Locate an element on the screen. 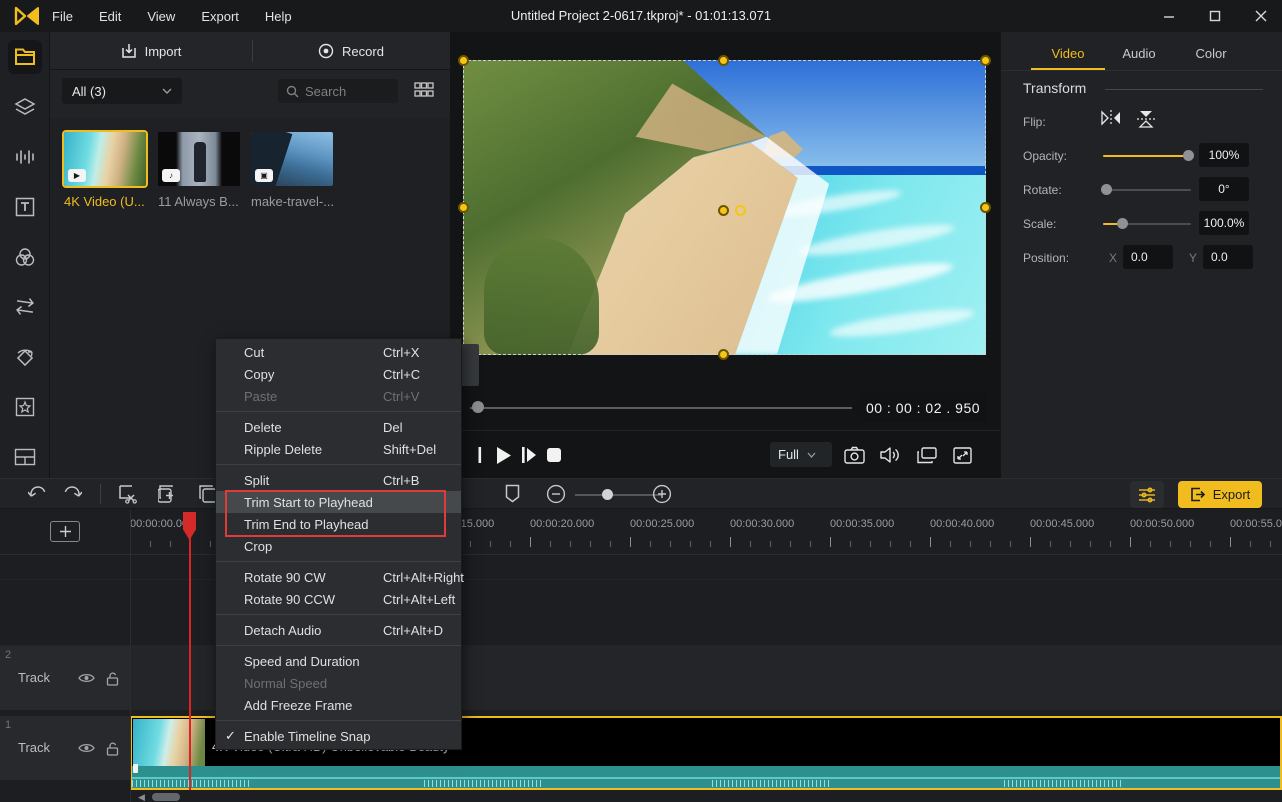 This screenshot has height=802, width=1282. step-backward-button is located at coordinates (480, 455).